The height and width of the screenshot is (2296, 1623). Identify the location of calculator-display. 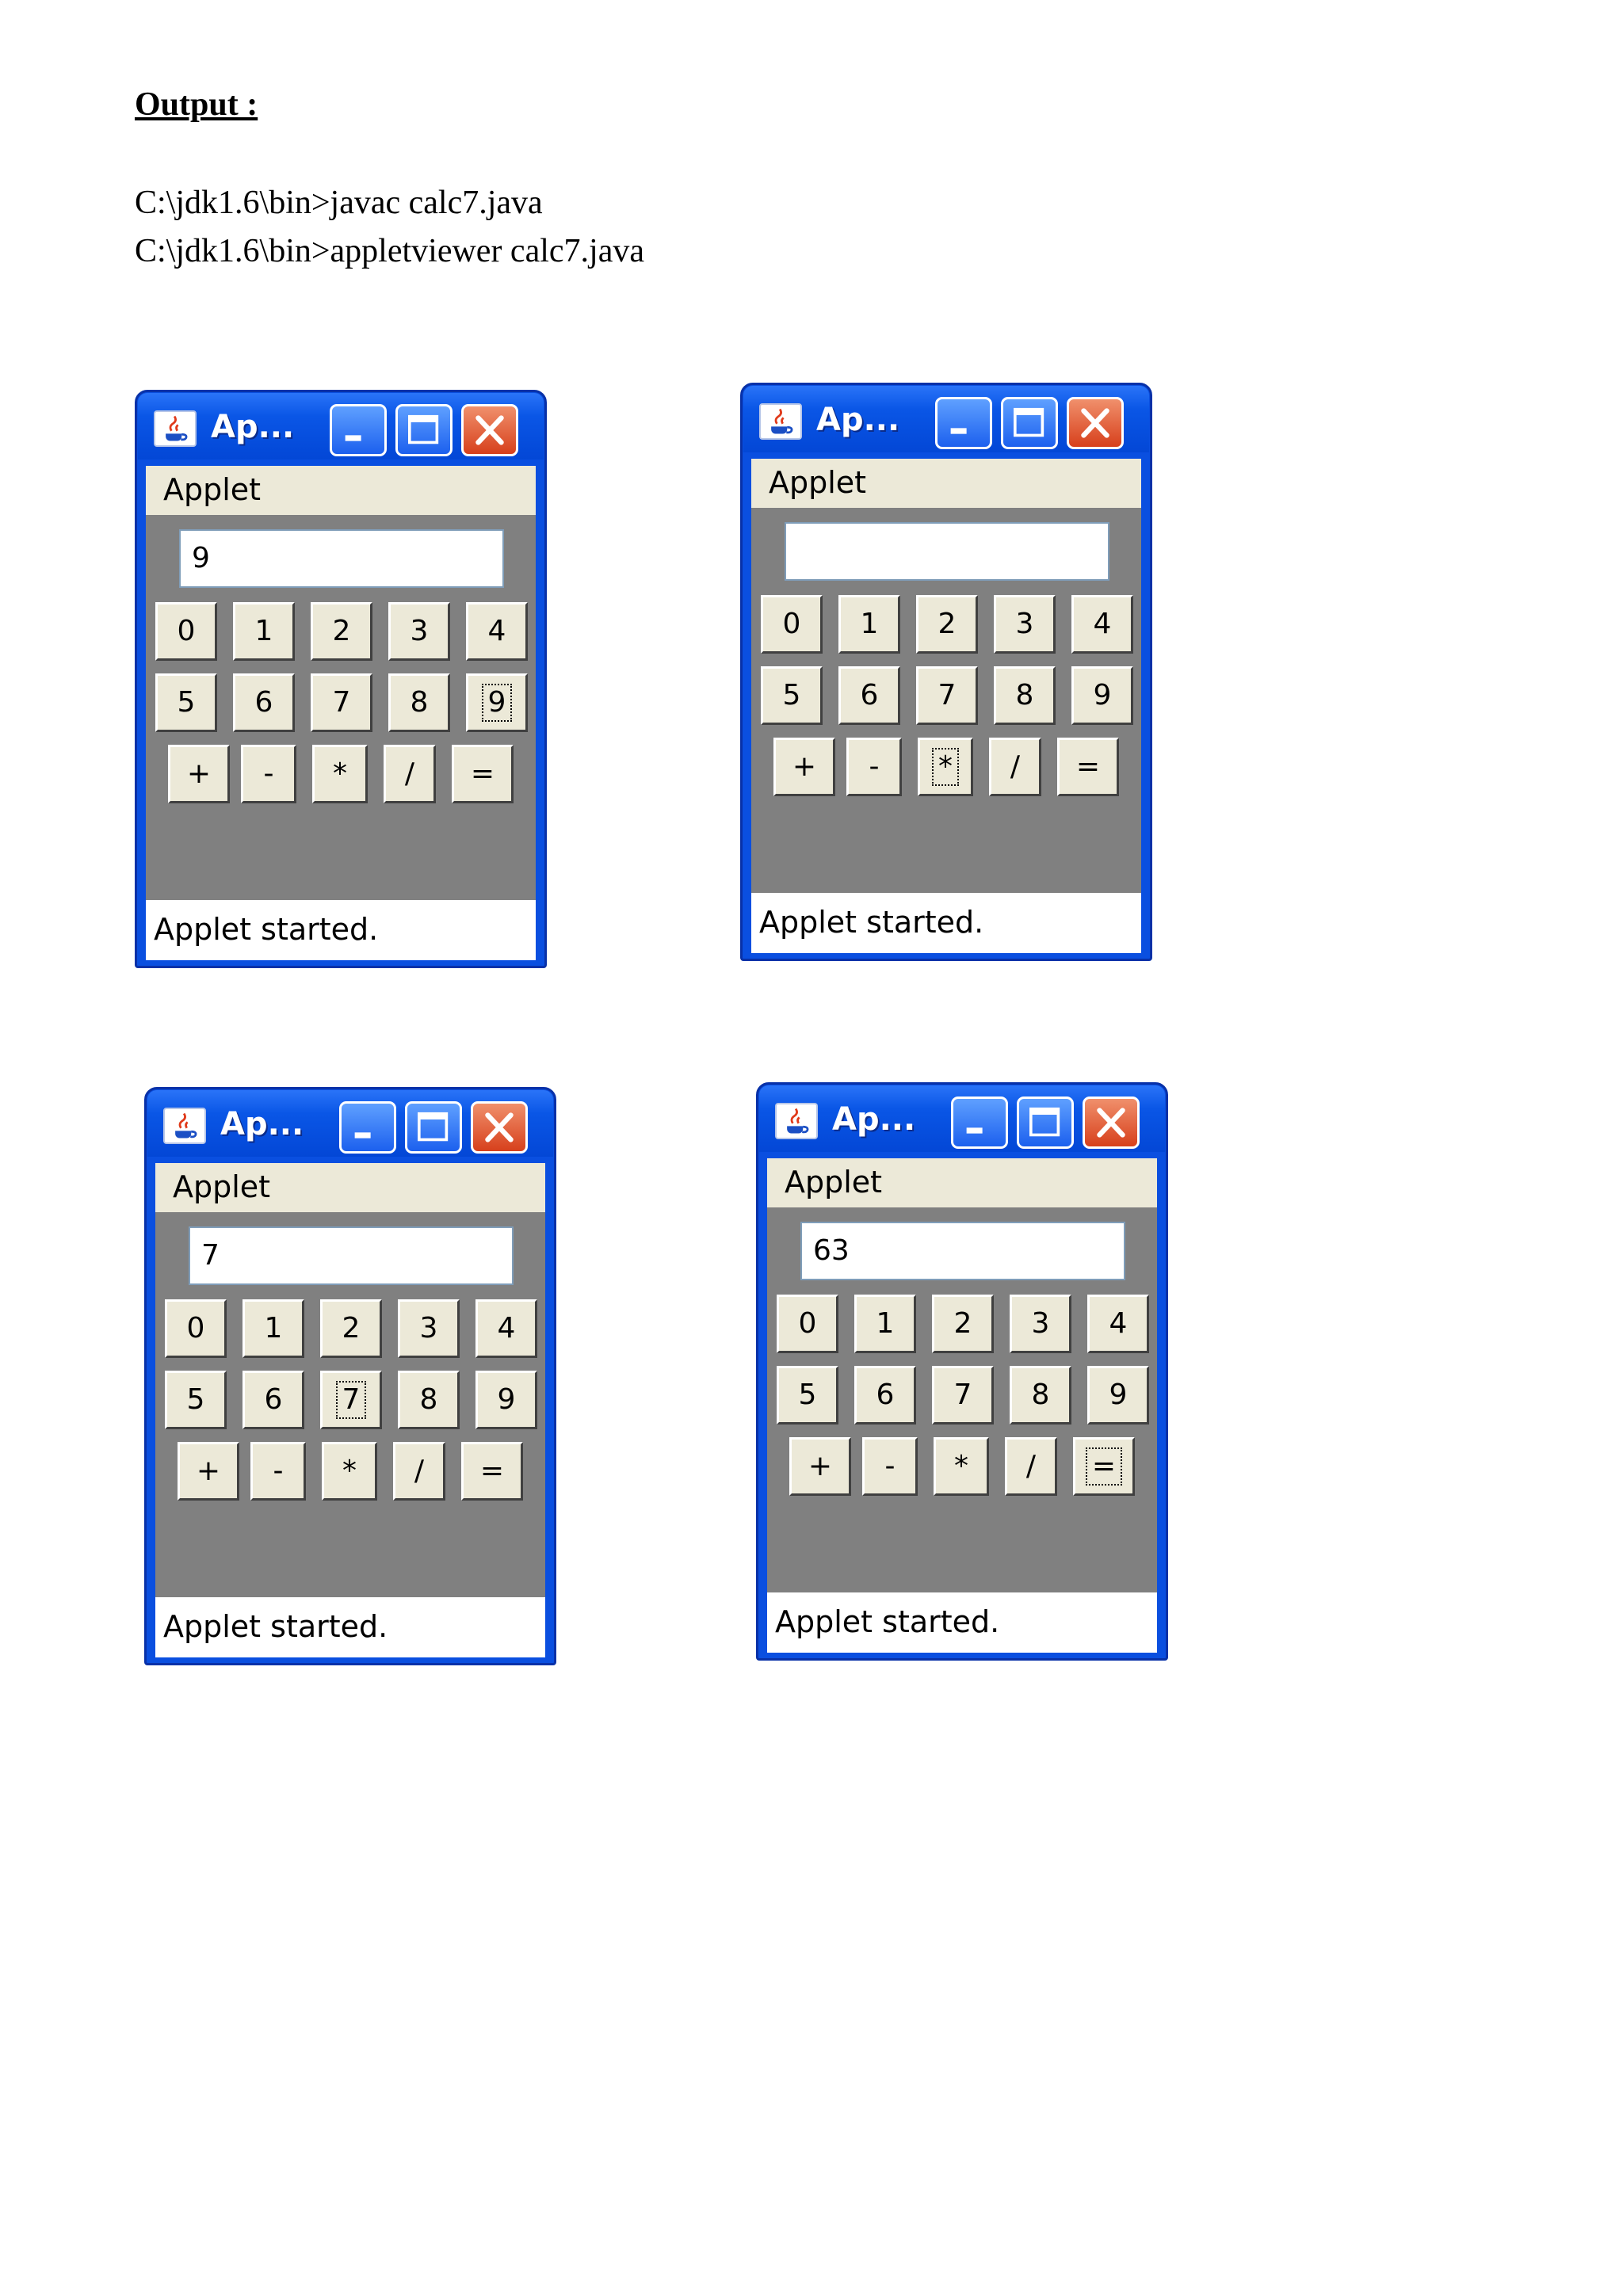
(947, 551).